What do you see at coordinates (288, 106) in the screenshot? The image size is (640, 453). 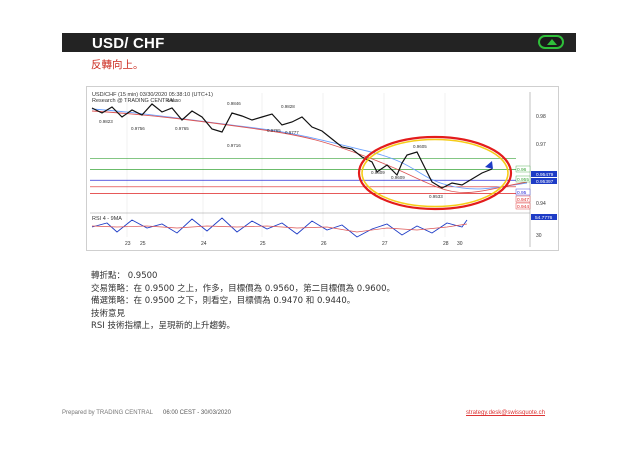 I see `swing-label: 0.9828` at bounding box center [288, 106].